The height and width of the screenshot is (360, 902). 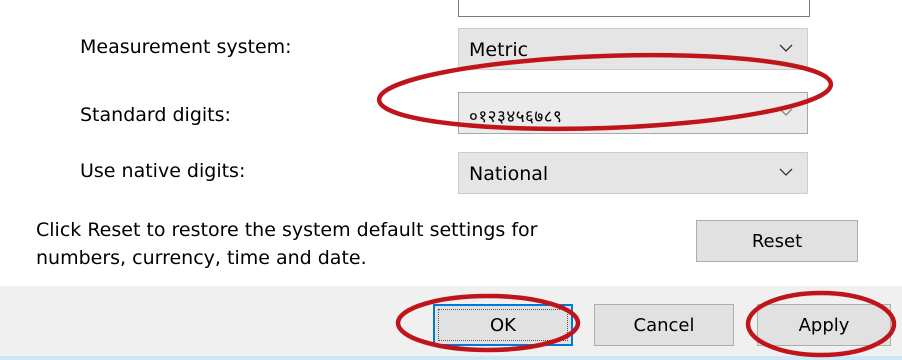 I want to click on measurement-system-dropdown: Metric, so click(x=633, y=49).